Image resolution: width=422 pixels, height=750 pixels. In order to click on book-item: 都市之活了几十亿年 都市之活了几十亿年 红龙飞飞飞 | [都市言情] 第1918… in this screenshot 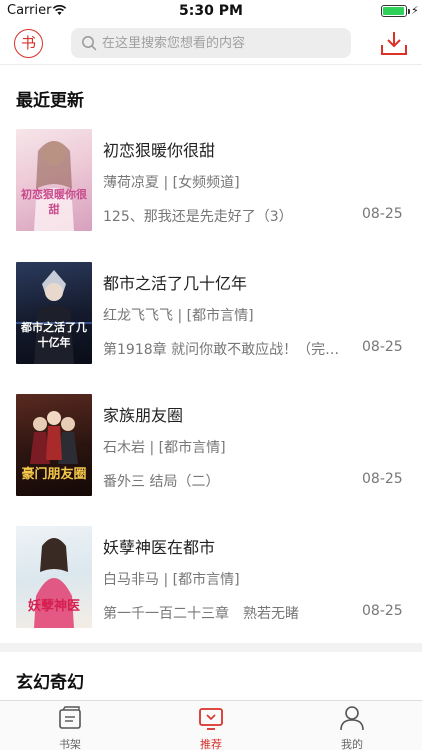, I will do `click(211, 318)`.